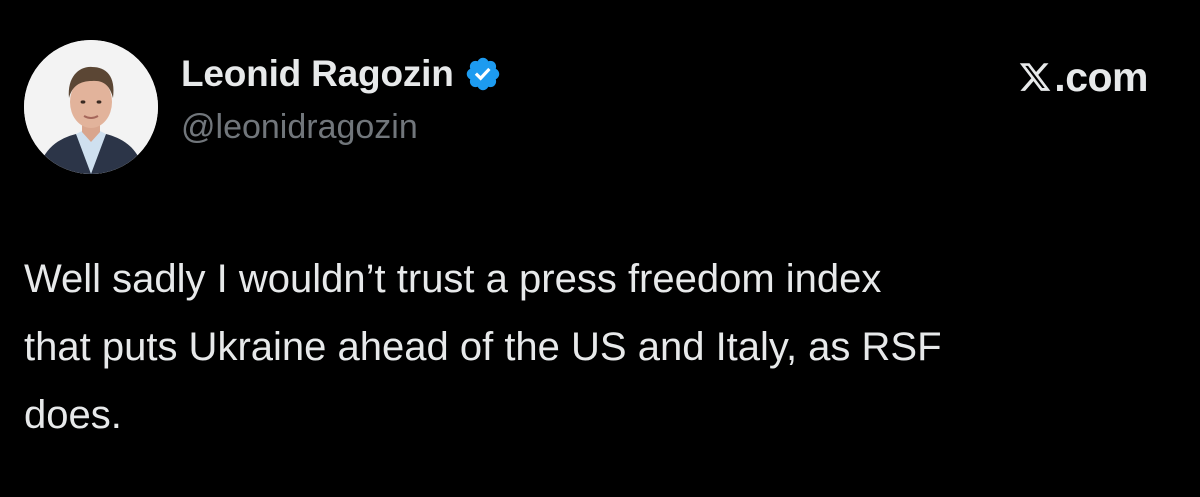 This screenshot has width=1200, height=497. I want to click on author-handle: @leonidragozin, so click(299, 127).